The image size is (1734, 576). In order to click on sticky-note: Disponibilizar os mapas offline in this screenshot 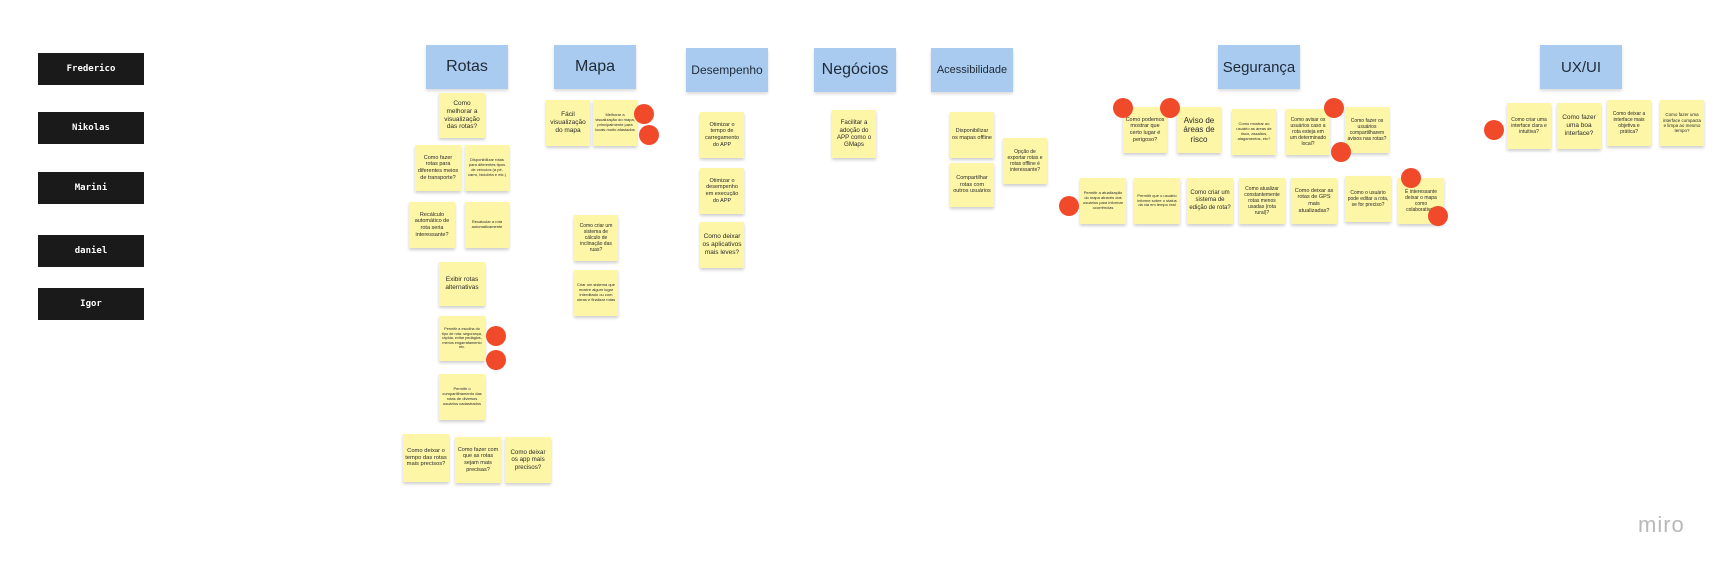, I will do `click(972, 135)`.